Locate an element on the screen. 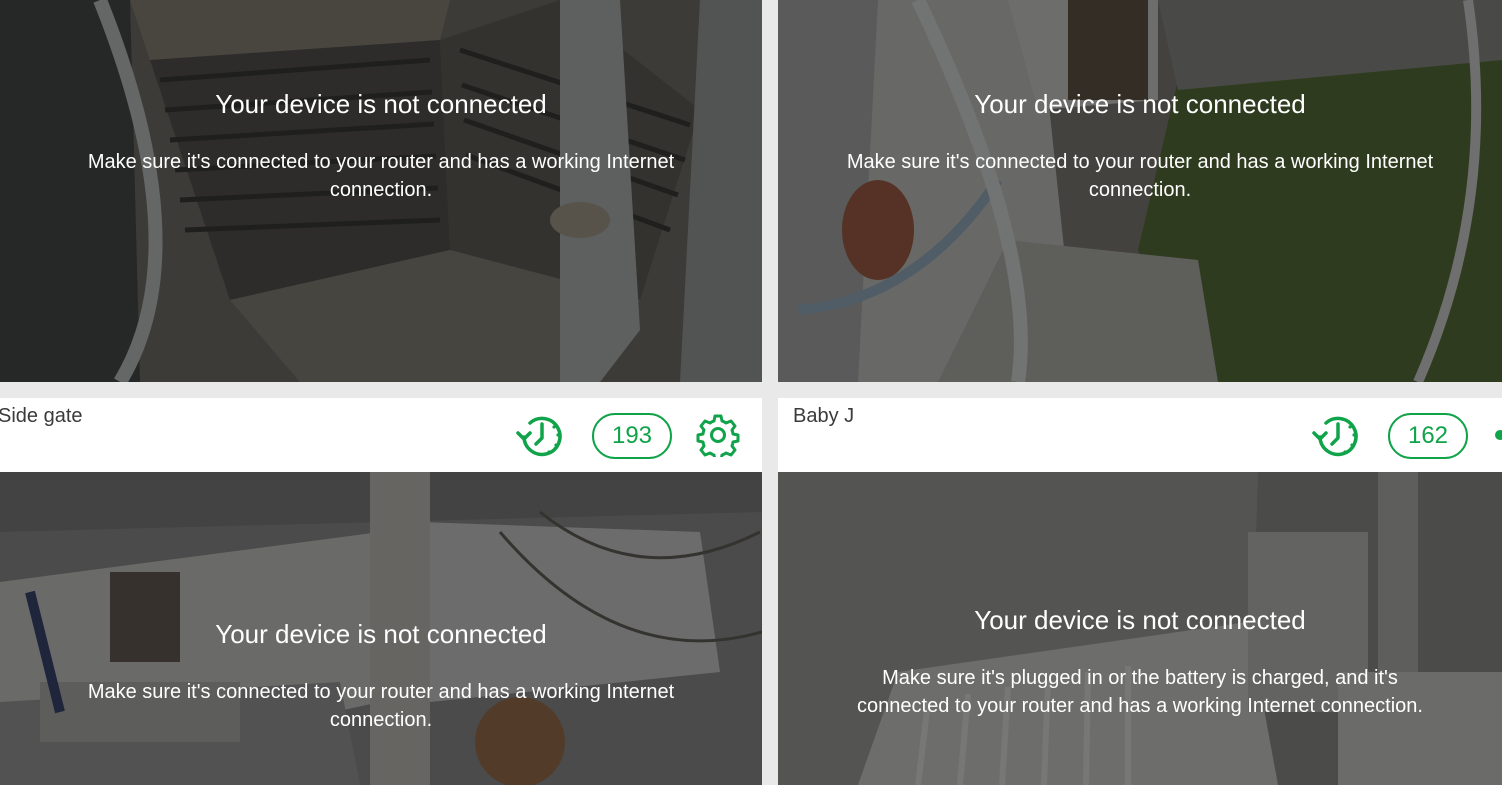 Image resolution: width=1502 pixels, height=785 pixels. event-count-badge: 193 is located at coordinates (632, 436).